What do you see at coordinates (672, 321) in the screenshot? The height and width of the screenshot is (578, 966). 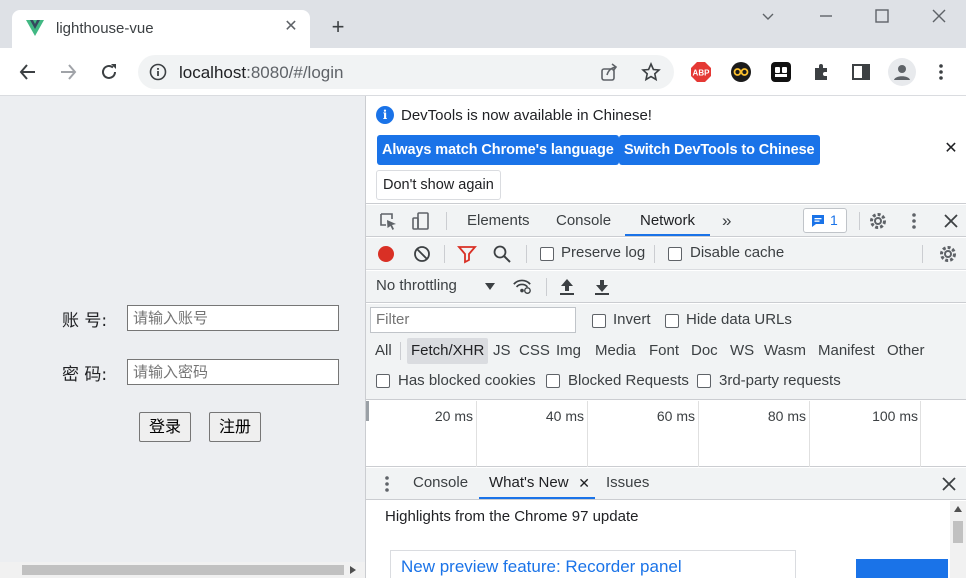 I see `hide-data-urls-checkbox` at bounding box center [672, 321].